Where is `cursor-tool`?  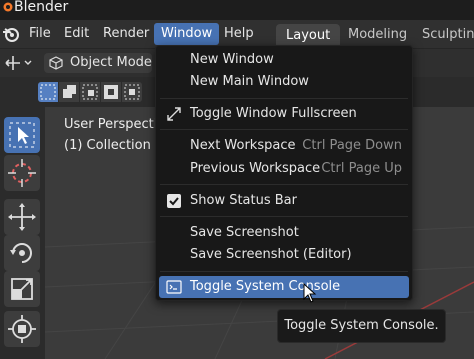 cursor-tool is located at coordinates (22, 173).